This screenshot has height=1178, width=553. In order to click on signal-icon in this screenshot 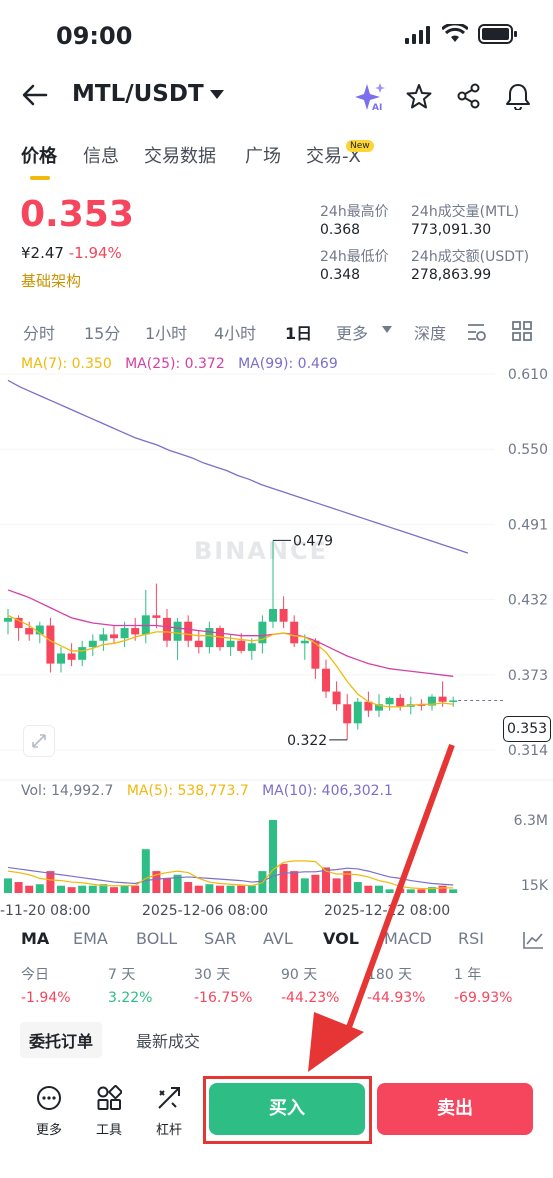, I will do `click(417, 35)`.